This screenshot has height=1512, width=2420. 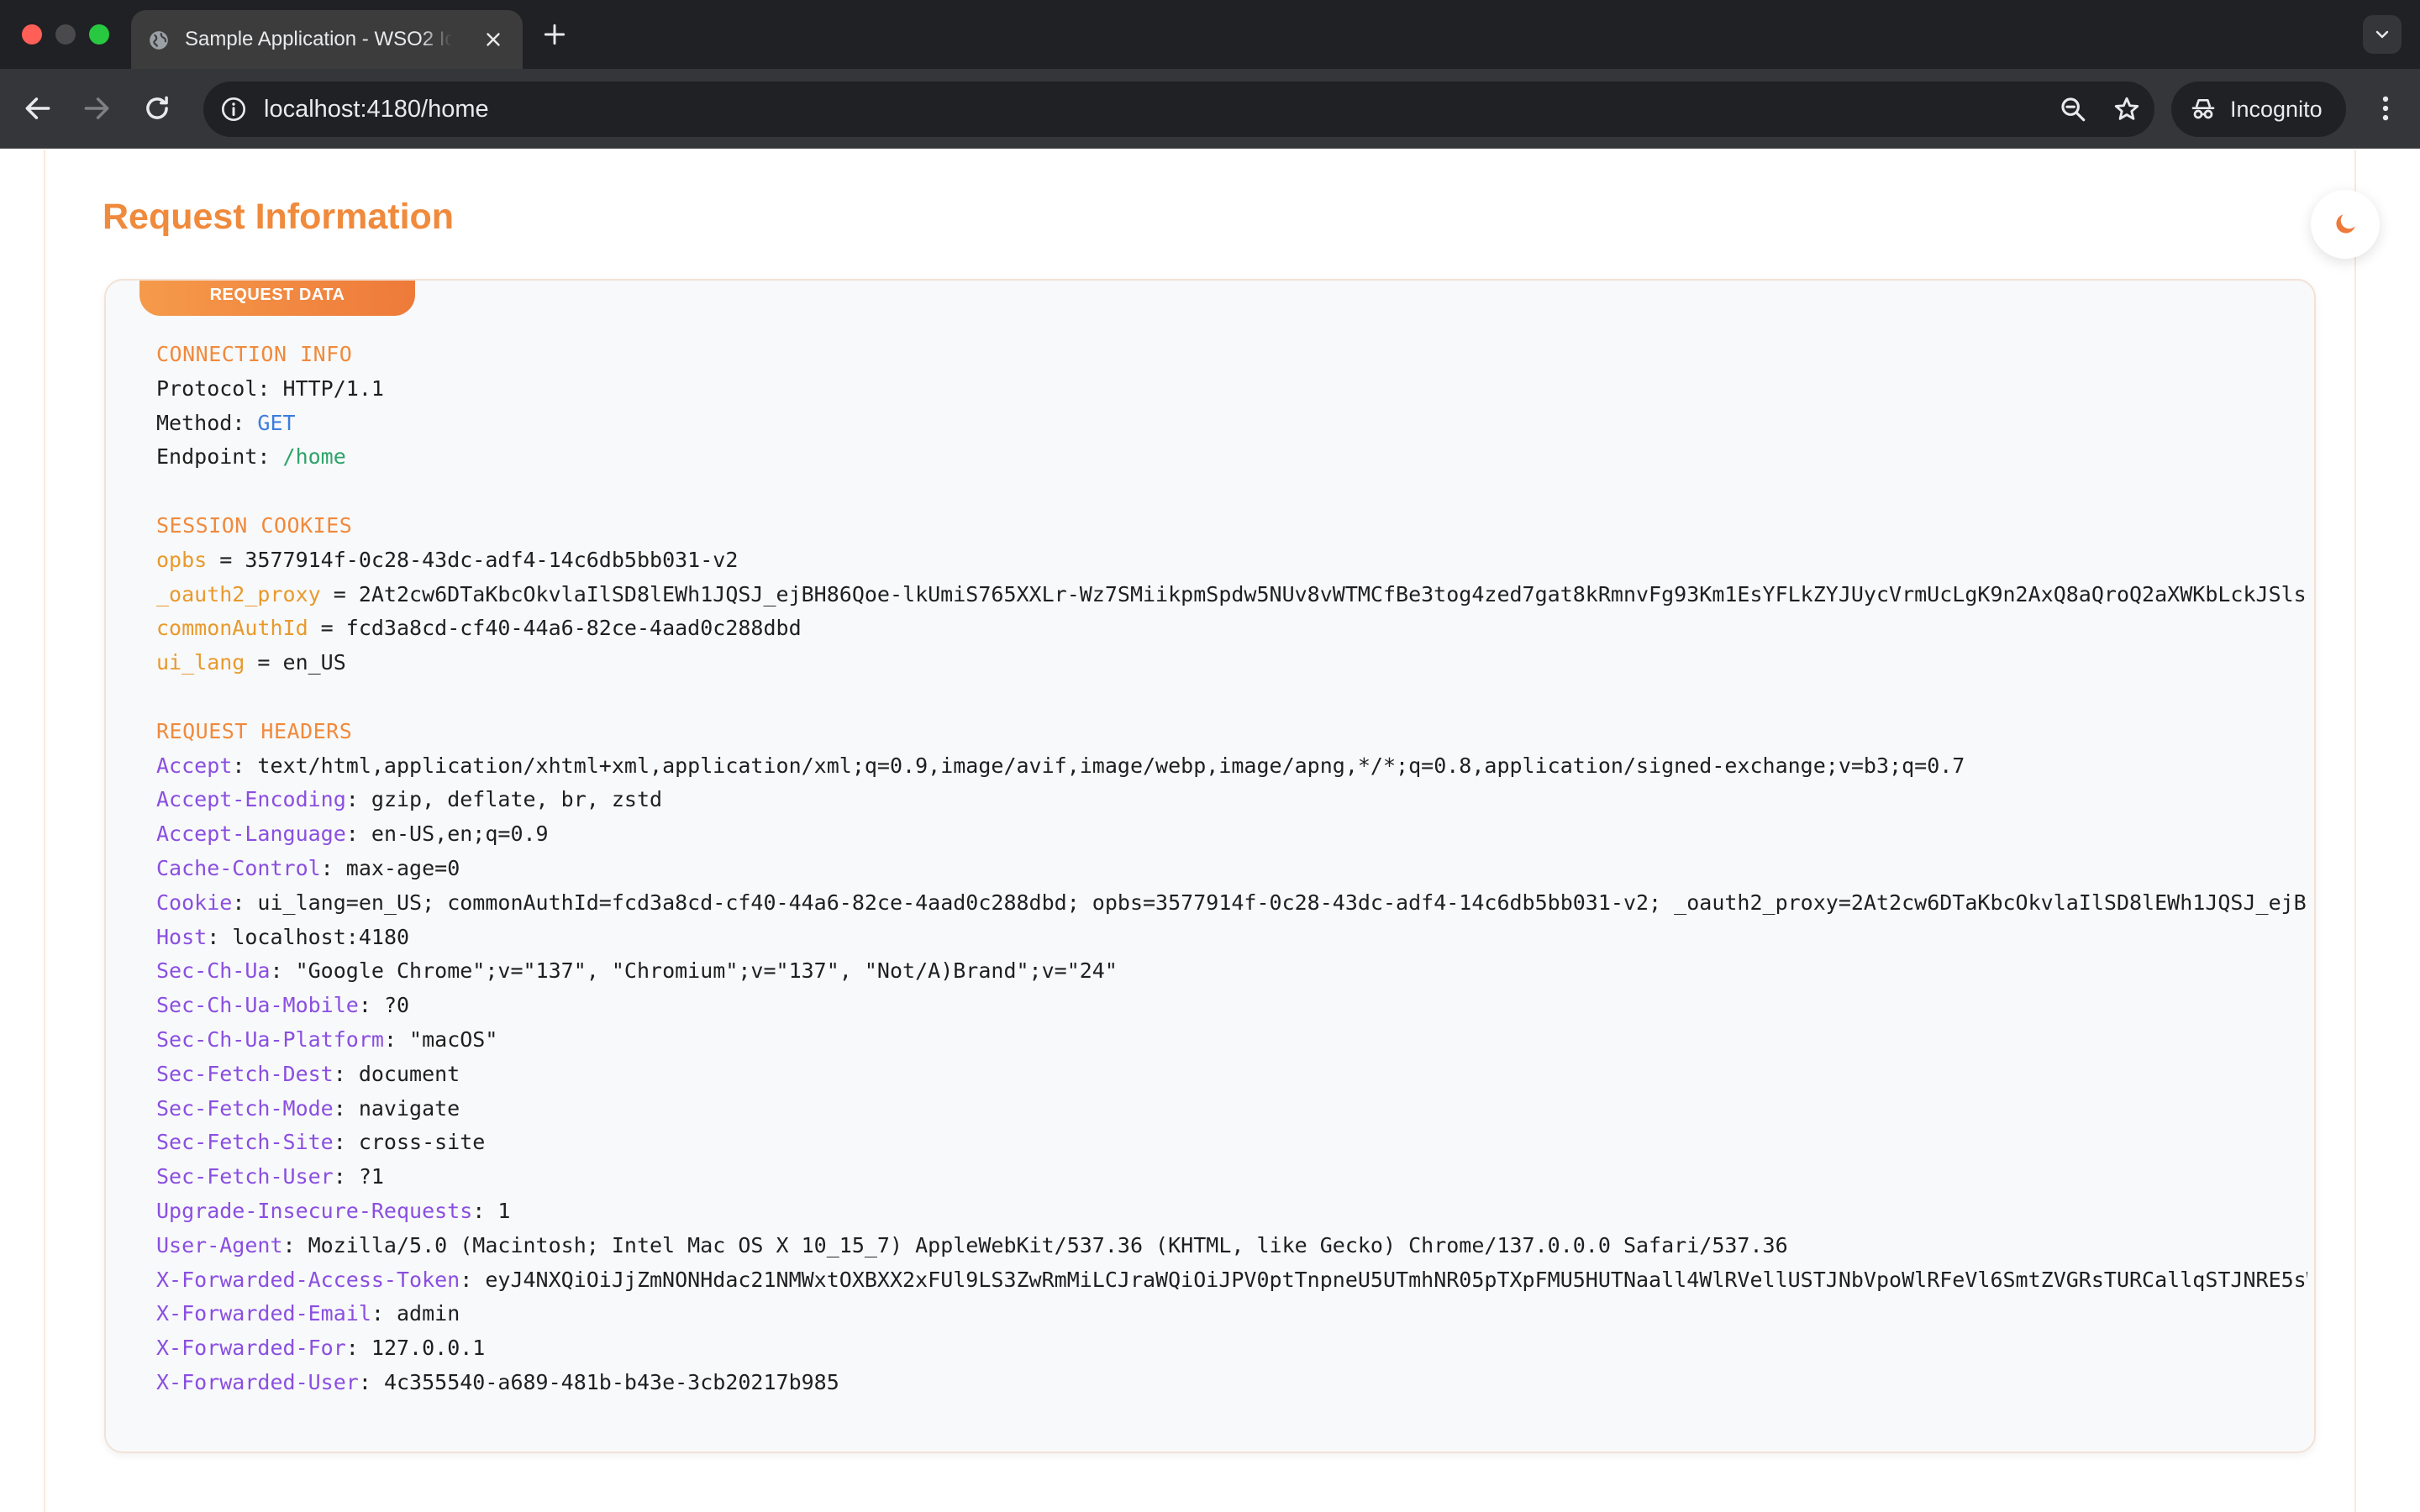 I want to click on back-arrow-icon, so click(x=38, y=108).